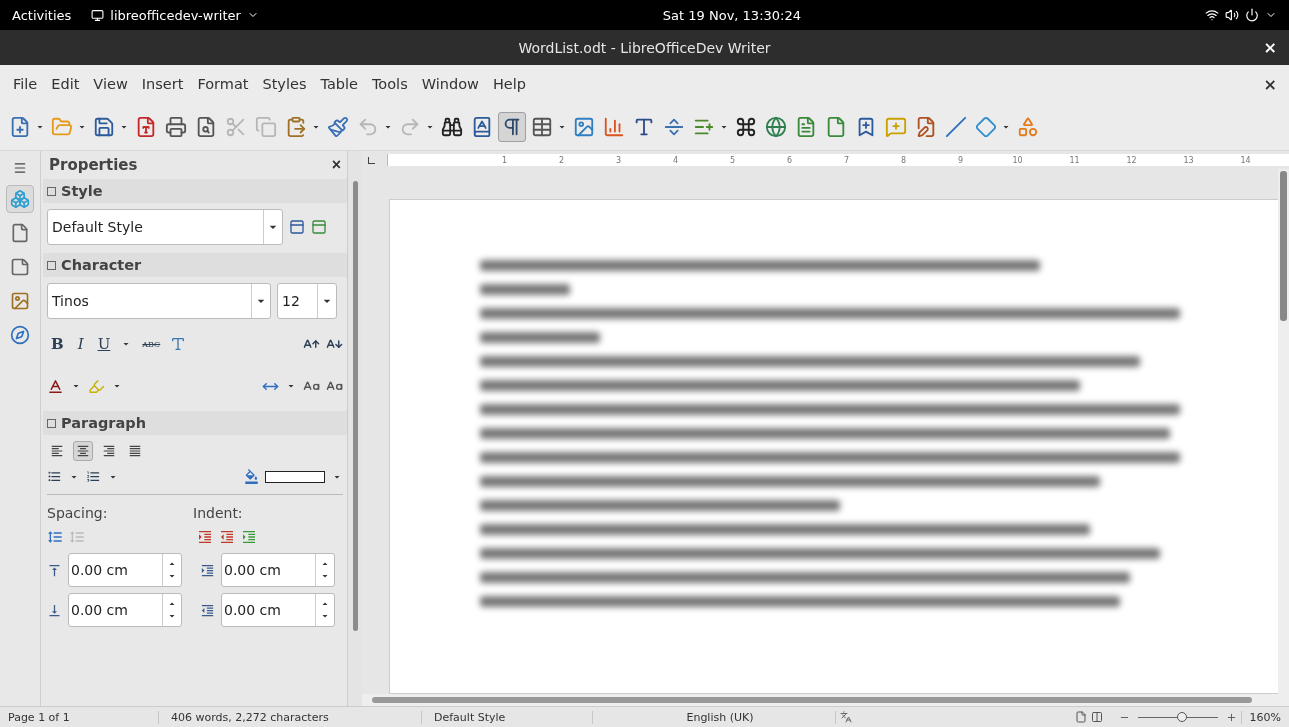 The image size is (1289, 727). What do you see at coordinates (42, 15) in the screenshot?
I see `activities-button: Activities` at bounding box center [42, 15].